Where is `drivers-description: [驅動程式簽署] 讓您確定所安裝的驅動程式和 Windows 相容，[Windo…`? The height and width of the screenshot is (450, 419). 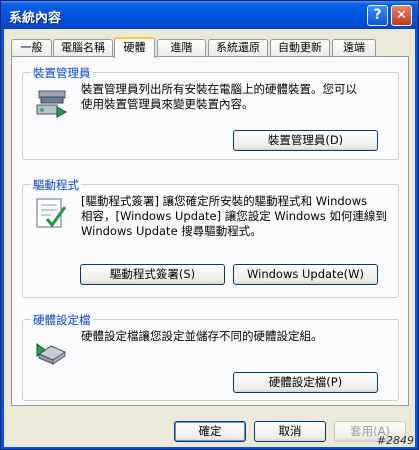
drivers-description: [驅動程式簽署] 讓您確定所安裝的驅動程式和 Windows 相容，[Windo… is located at coordinates (234, 216).